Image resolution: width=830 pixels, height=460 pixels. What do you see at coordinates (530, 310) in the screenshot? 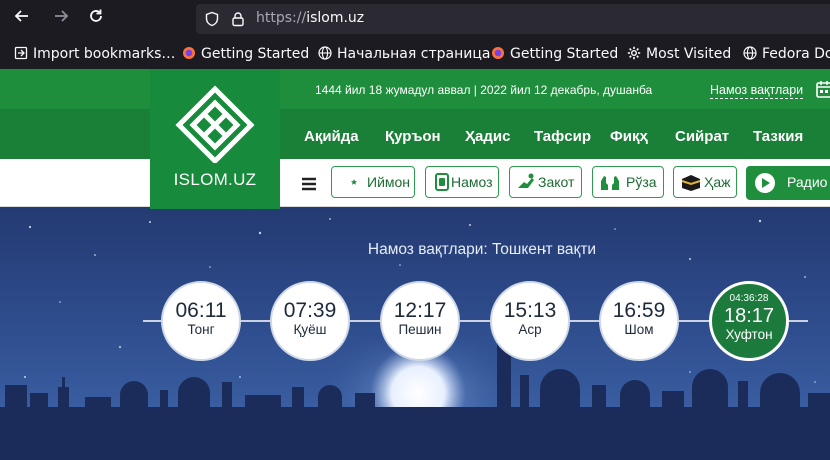
I see `prayer-time-value: 15:13` at bounding box center [530, 310].